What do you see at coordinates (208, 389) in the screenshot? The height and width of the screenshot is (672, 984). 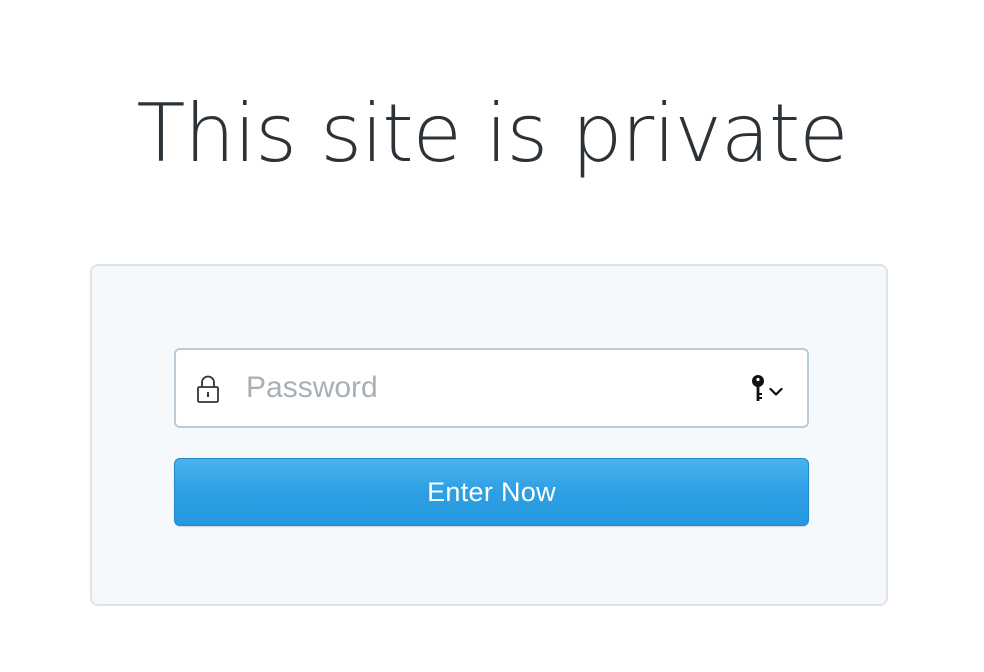 I see `lock-icon` at bounding box center [208, 389].